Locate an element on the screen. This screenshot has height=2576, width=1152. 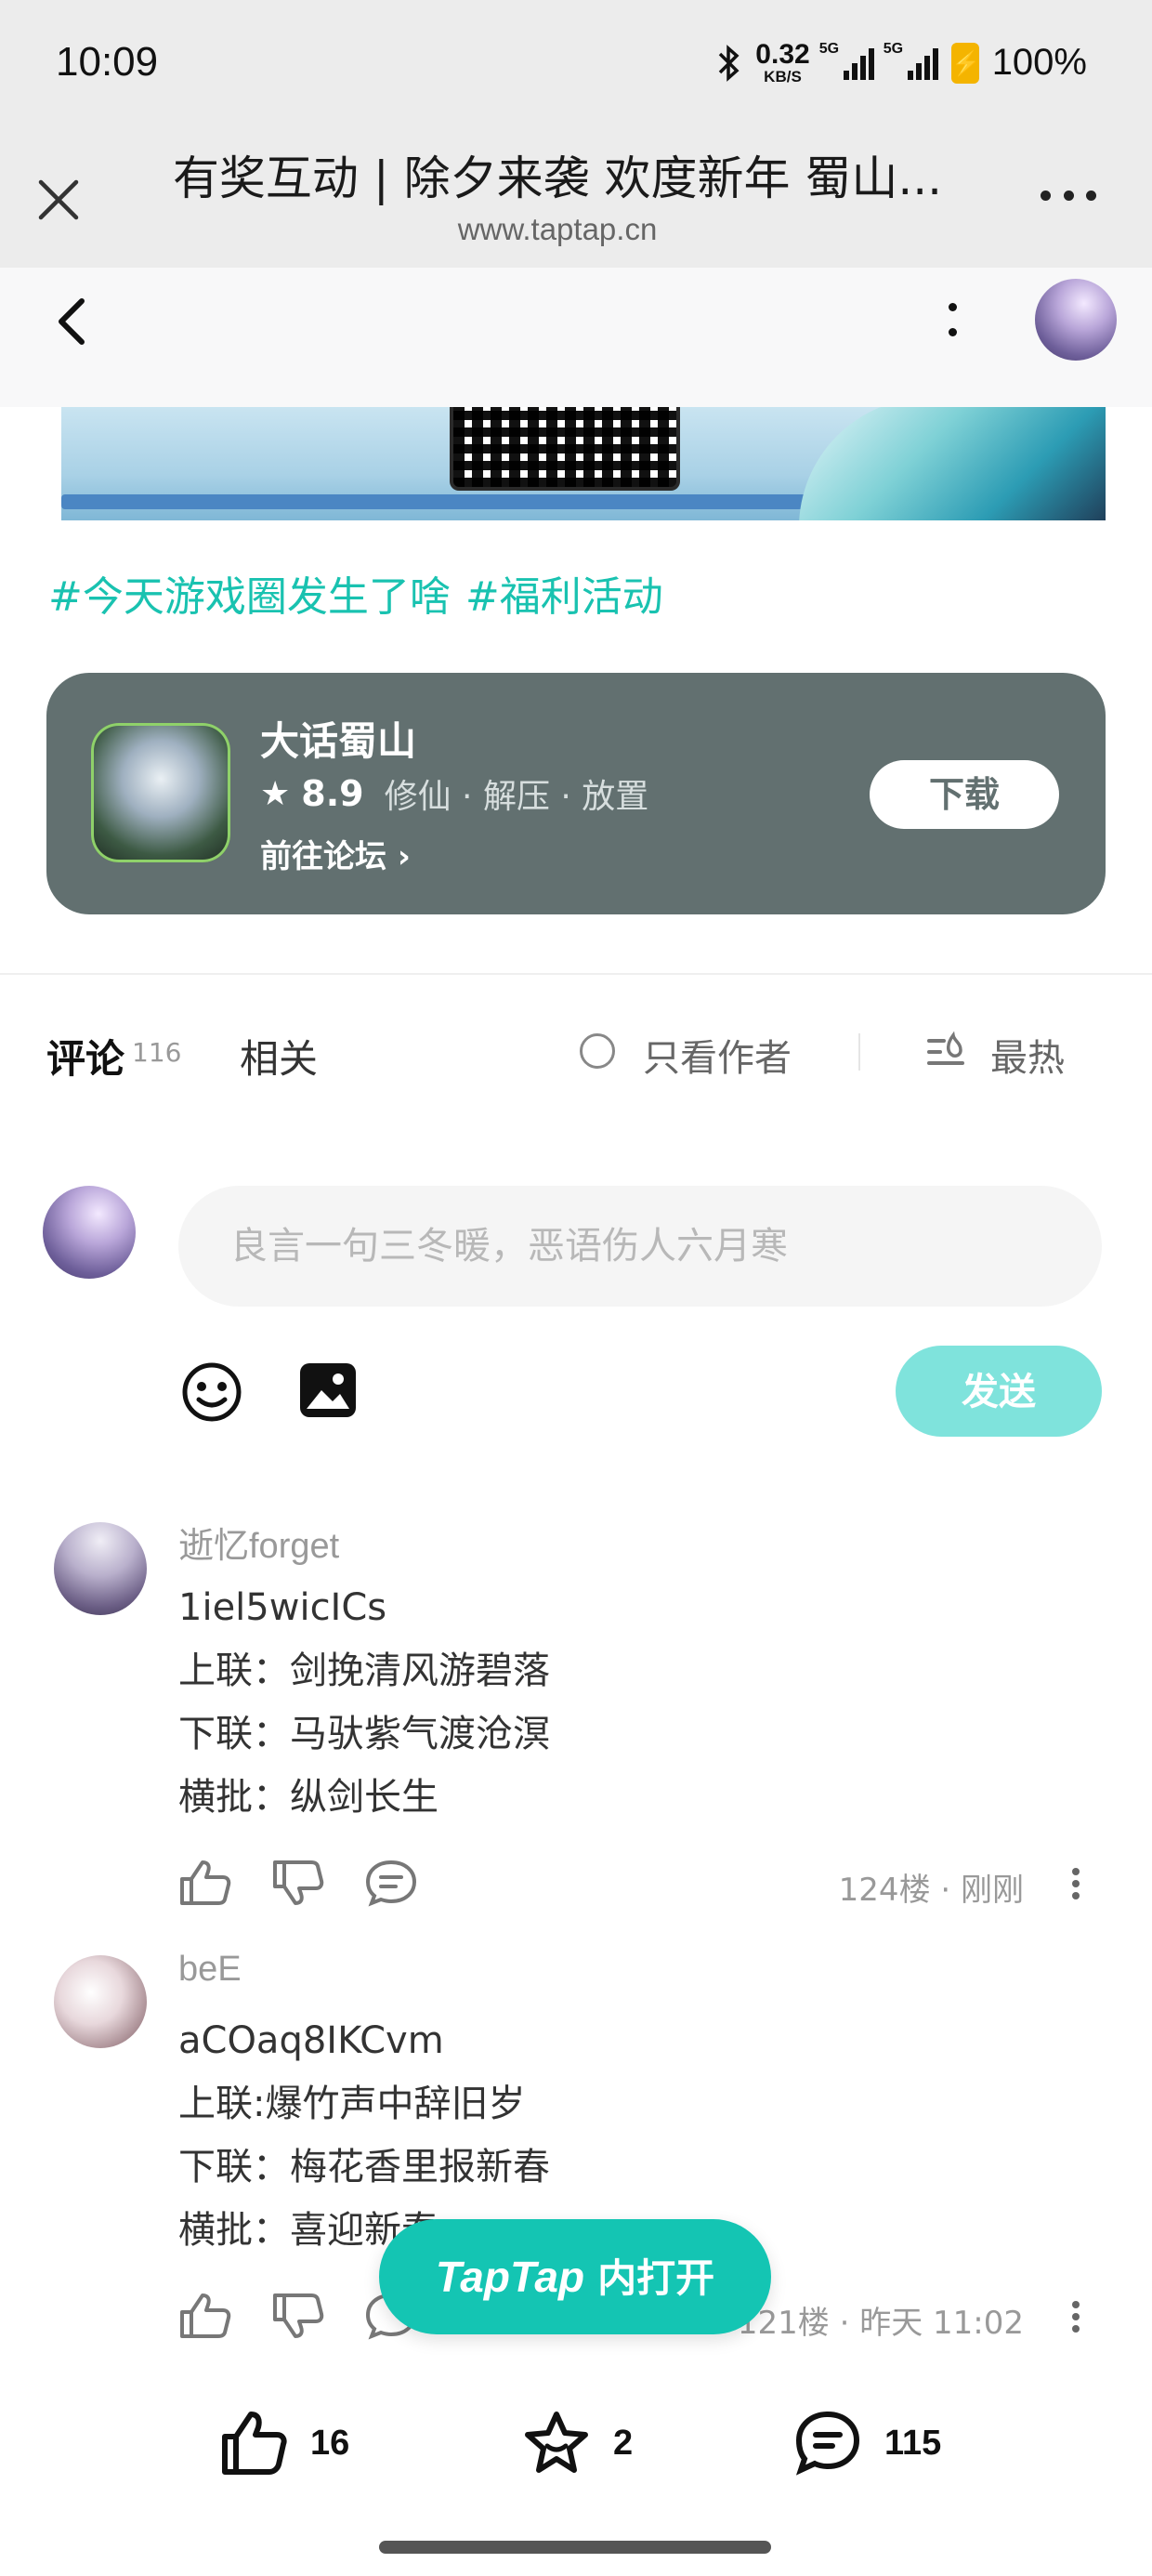
hashtag-link: #福利活动 is located at coordinates (564, 597).